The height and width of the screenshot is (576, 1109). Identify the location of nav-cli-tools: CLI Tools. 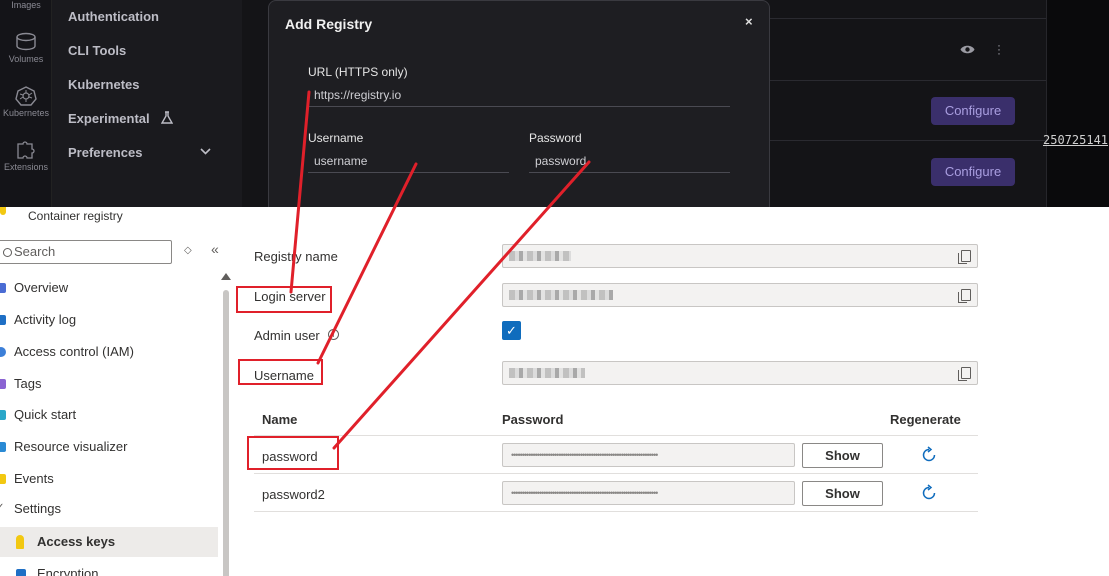
(97, 50).